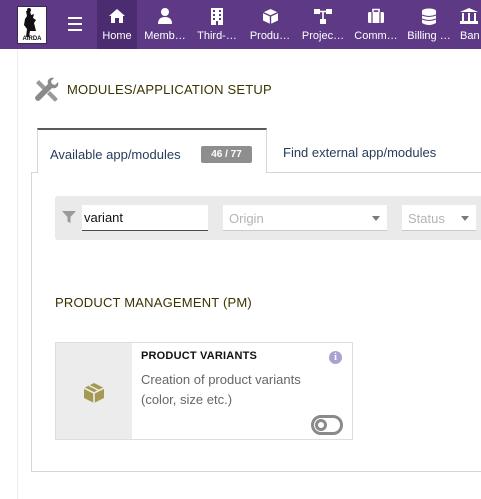 The height and width of the screenshot is (499, 481). I want to click on nav-home-label: Home, so click(117, 36).